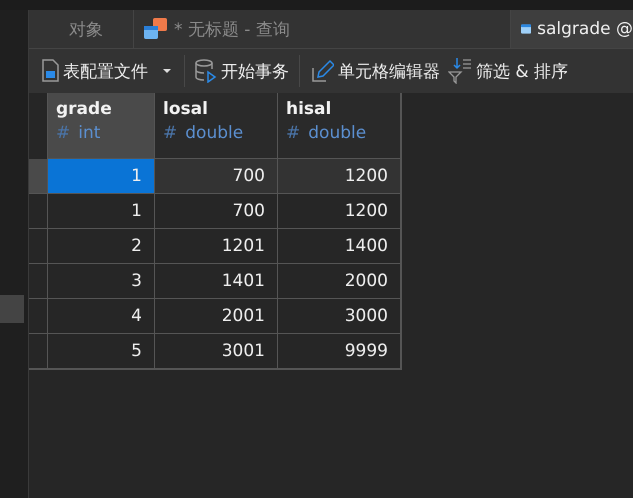 Image resolution: width=633 pixels, height=498 pixels. I want to click on column-header: grade # int, so click(101, 126).